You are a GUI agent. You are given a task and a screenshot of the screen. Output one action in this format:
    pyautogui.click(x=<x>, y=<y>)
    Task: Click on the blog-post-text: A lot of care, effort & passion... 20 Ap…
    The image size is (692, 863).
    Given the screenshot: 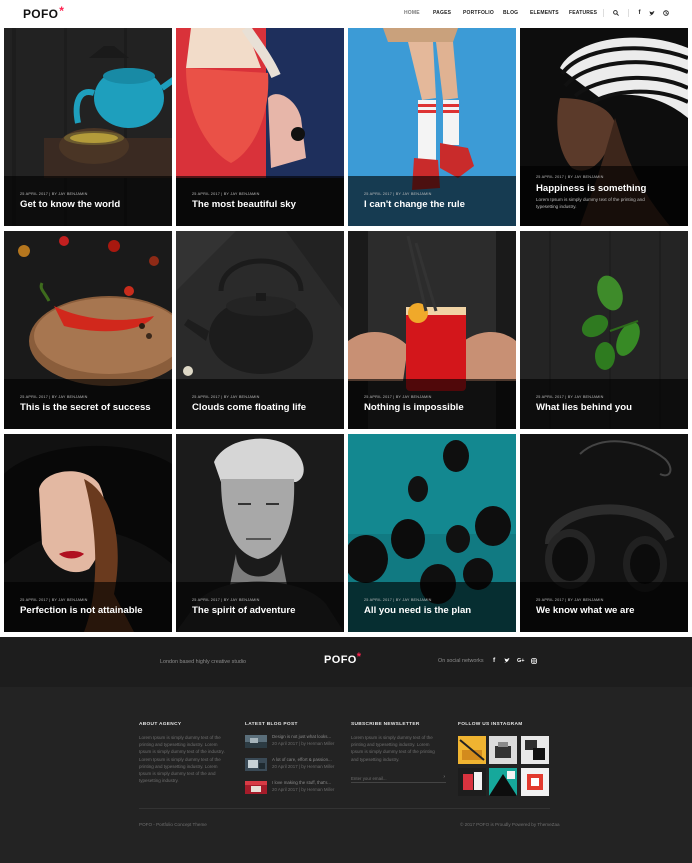 What is the action you would take?
    pyautogui.click(x=303, y=763)
    